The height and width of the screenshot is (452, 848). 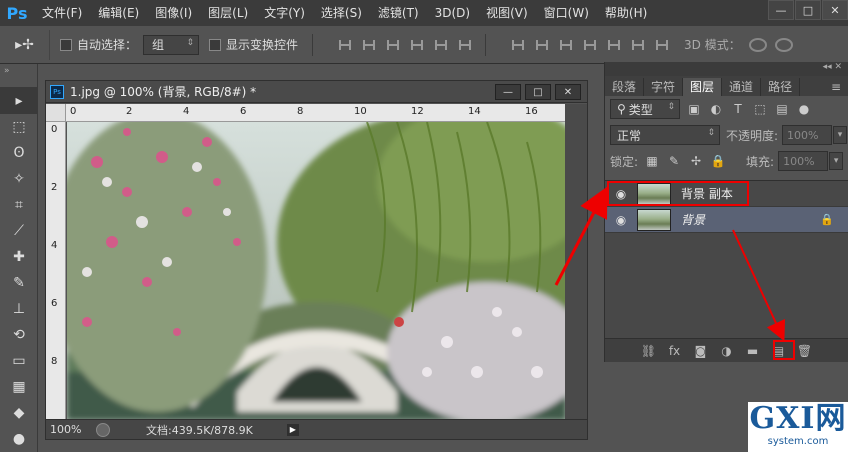 I want to click on watermark-bottom-text: system.com, so click(x=798, y=441).